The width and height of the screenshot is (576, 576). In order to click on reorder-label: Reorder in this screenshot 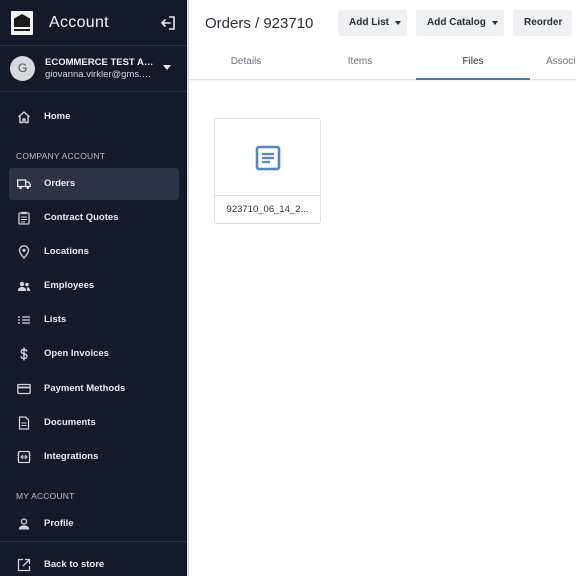, I will do `click(543, 22)`.